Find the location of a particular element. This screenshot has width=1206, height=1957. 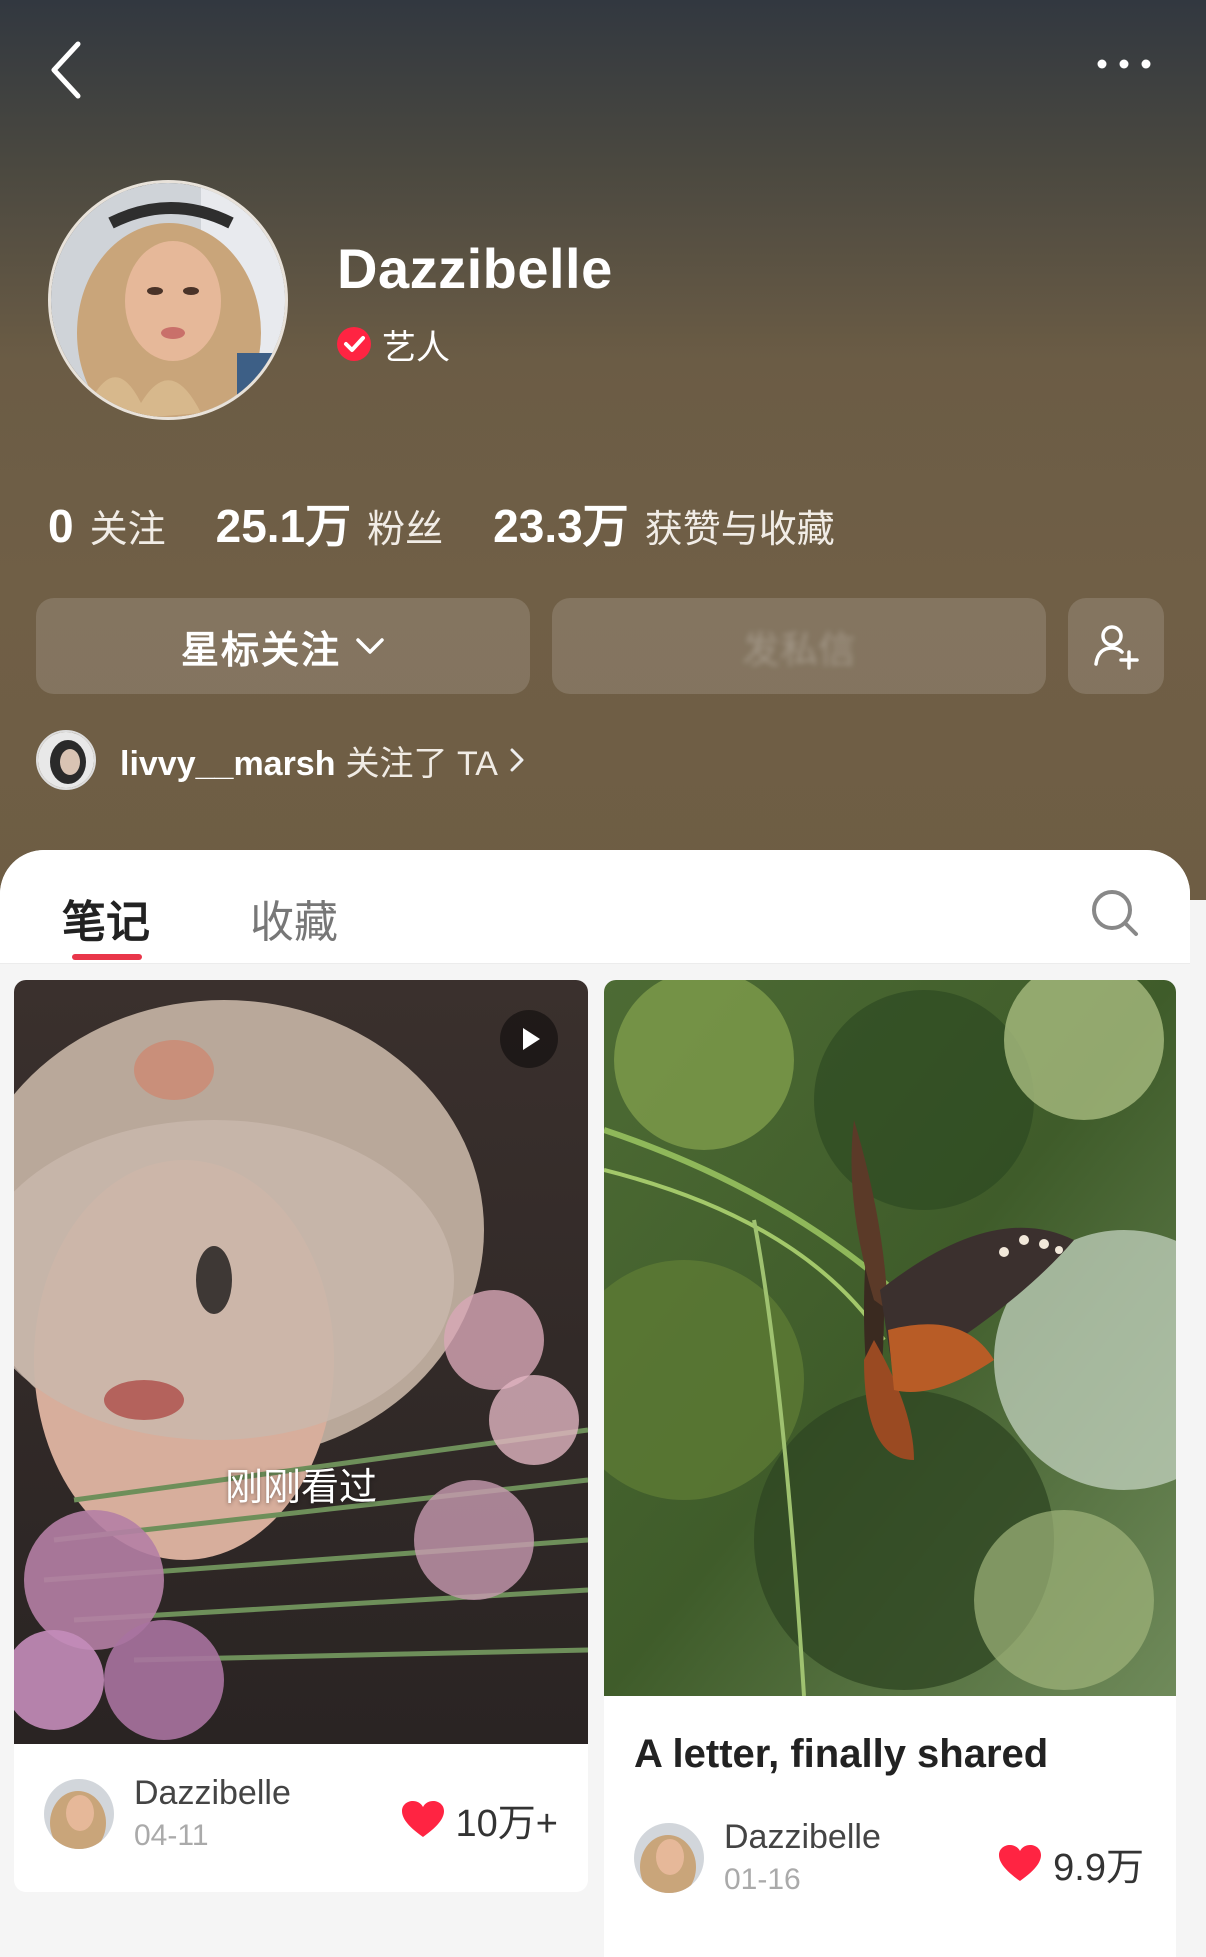

note-author: Dazzibelle 01-16 is located at coordinates (757, 1857).